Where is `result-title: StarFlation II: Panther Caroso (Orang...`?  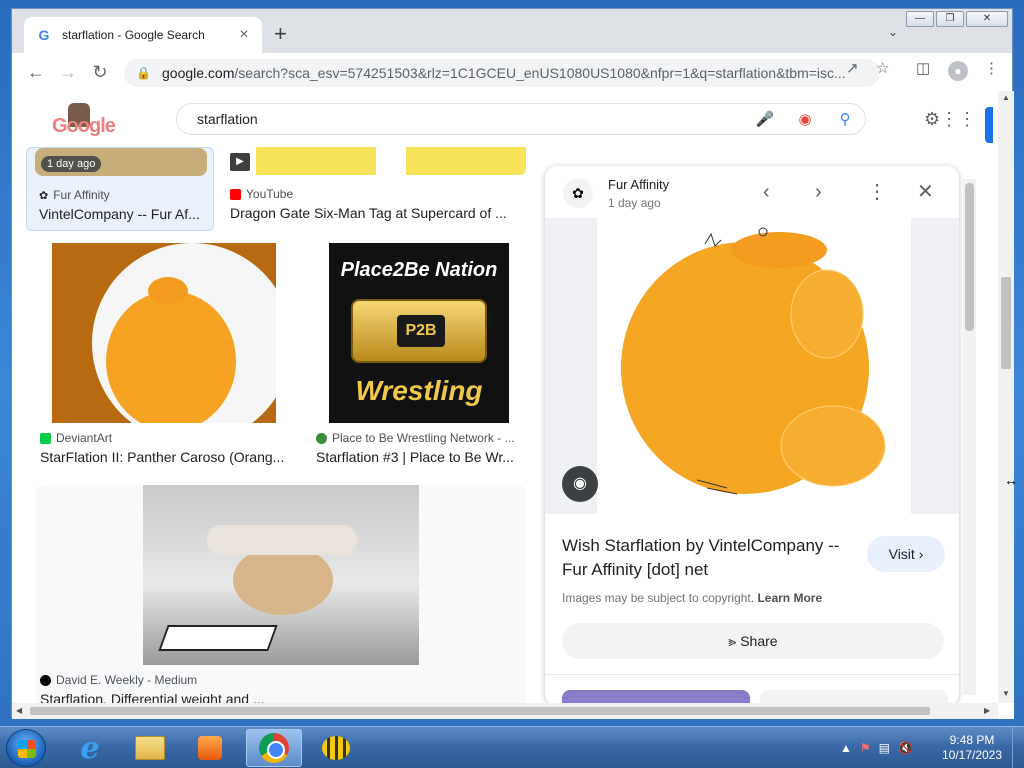 result-title: StarFlation II: Panther Caroso (Orang... is located at coordinates (165, 457).